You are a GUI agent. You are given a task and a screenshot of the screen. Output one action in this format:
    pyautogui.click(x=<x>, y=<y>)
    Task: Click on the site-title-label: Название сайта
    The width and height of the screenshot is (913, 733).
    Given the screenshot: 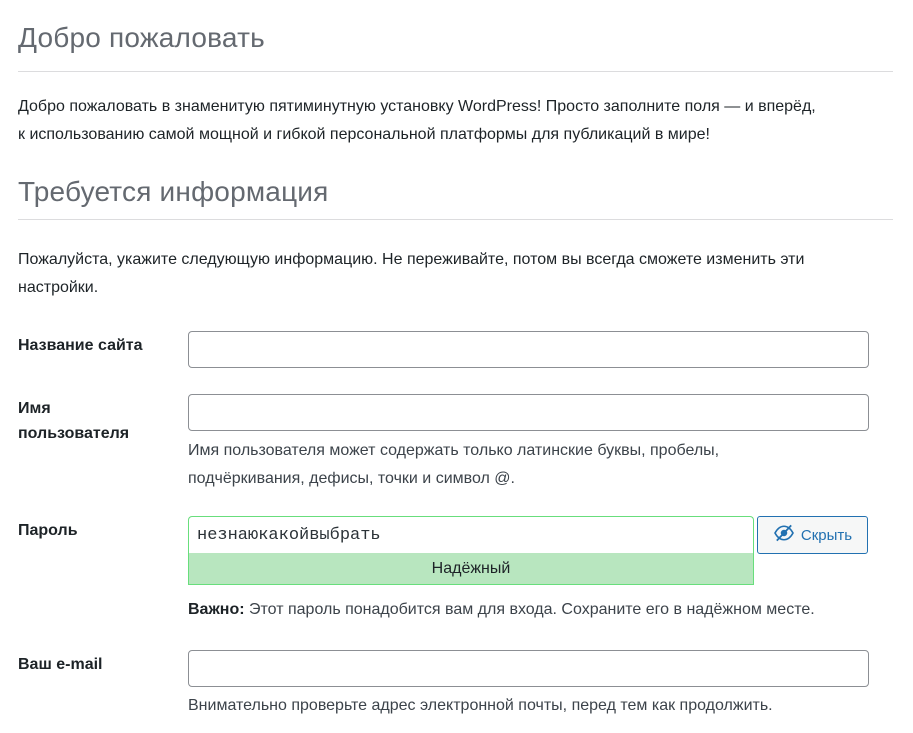 What is the action you would take?
    pyautogui.click(x=80, y=345)
    